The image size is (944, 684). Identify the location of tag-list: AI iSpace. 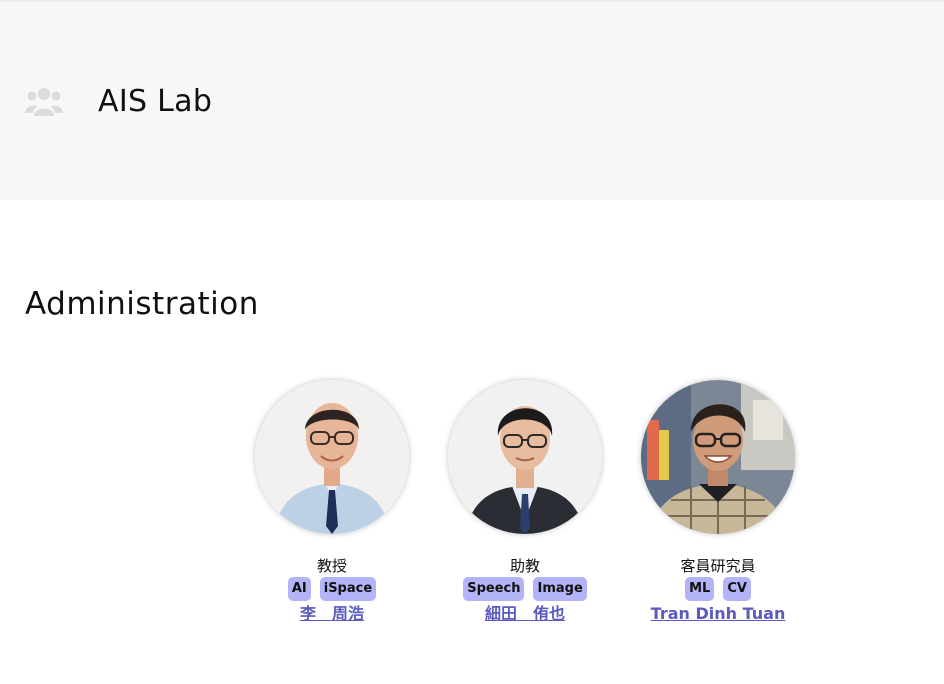
(332, 589).